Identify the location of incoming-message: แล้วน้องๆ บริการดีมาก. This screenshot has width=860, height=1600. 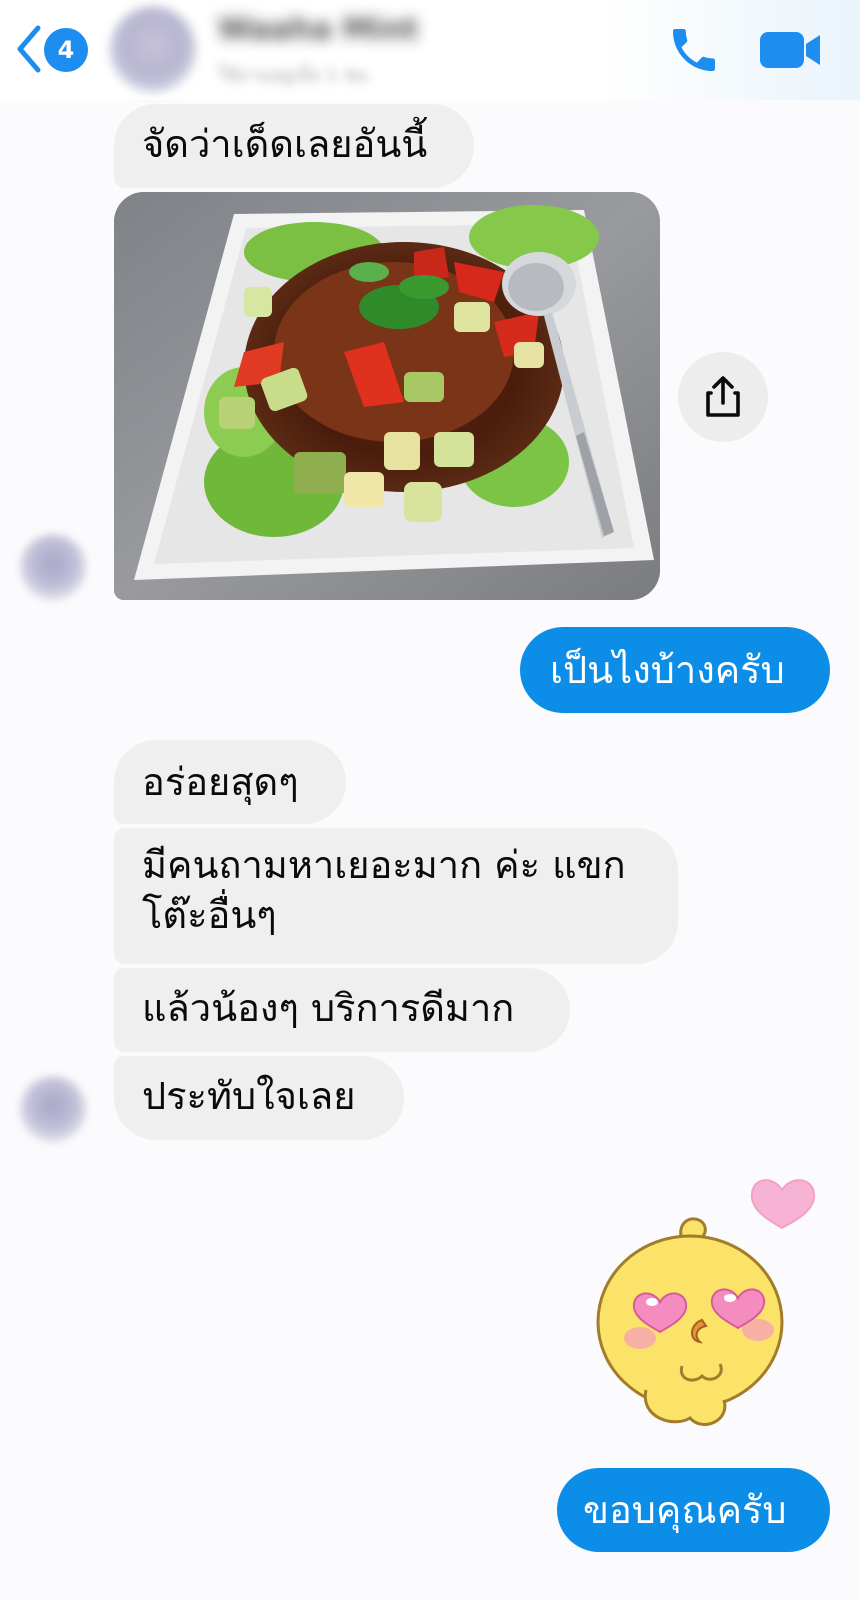
(342, 1010).